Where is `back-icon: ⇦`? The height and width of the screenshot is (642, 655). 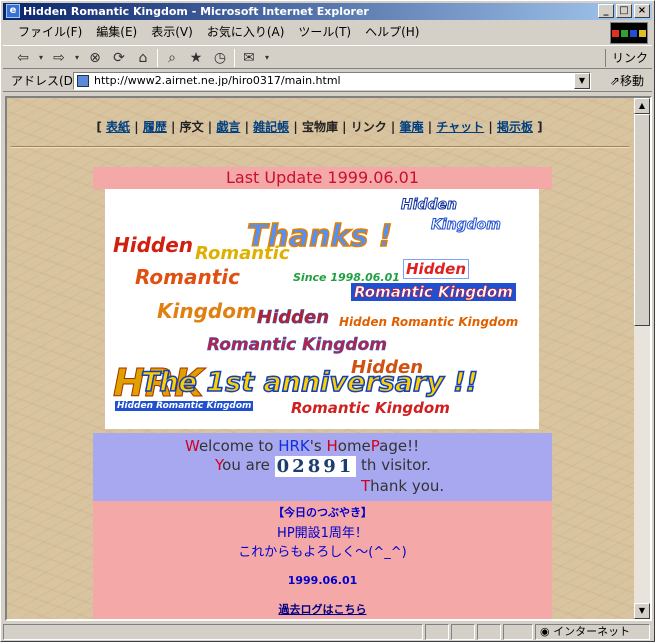 back-icon: ⇦ is located at coordinates (23, 58).